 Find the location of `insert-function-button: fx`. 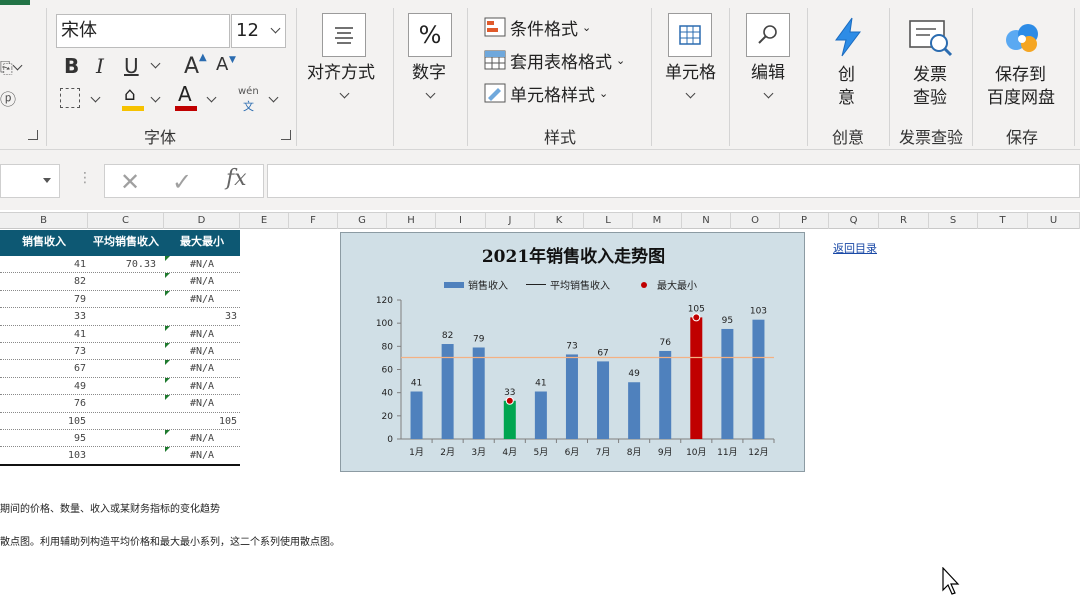

insert-function-button: fx is located at coordinates (236, 178).